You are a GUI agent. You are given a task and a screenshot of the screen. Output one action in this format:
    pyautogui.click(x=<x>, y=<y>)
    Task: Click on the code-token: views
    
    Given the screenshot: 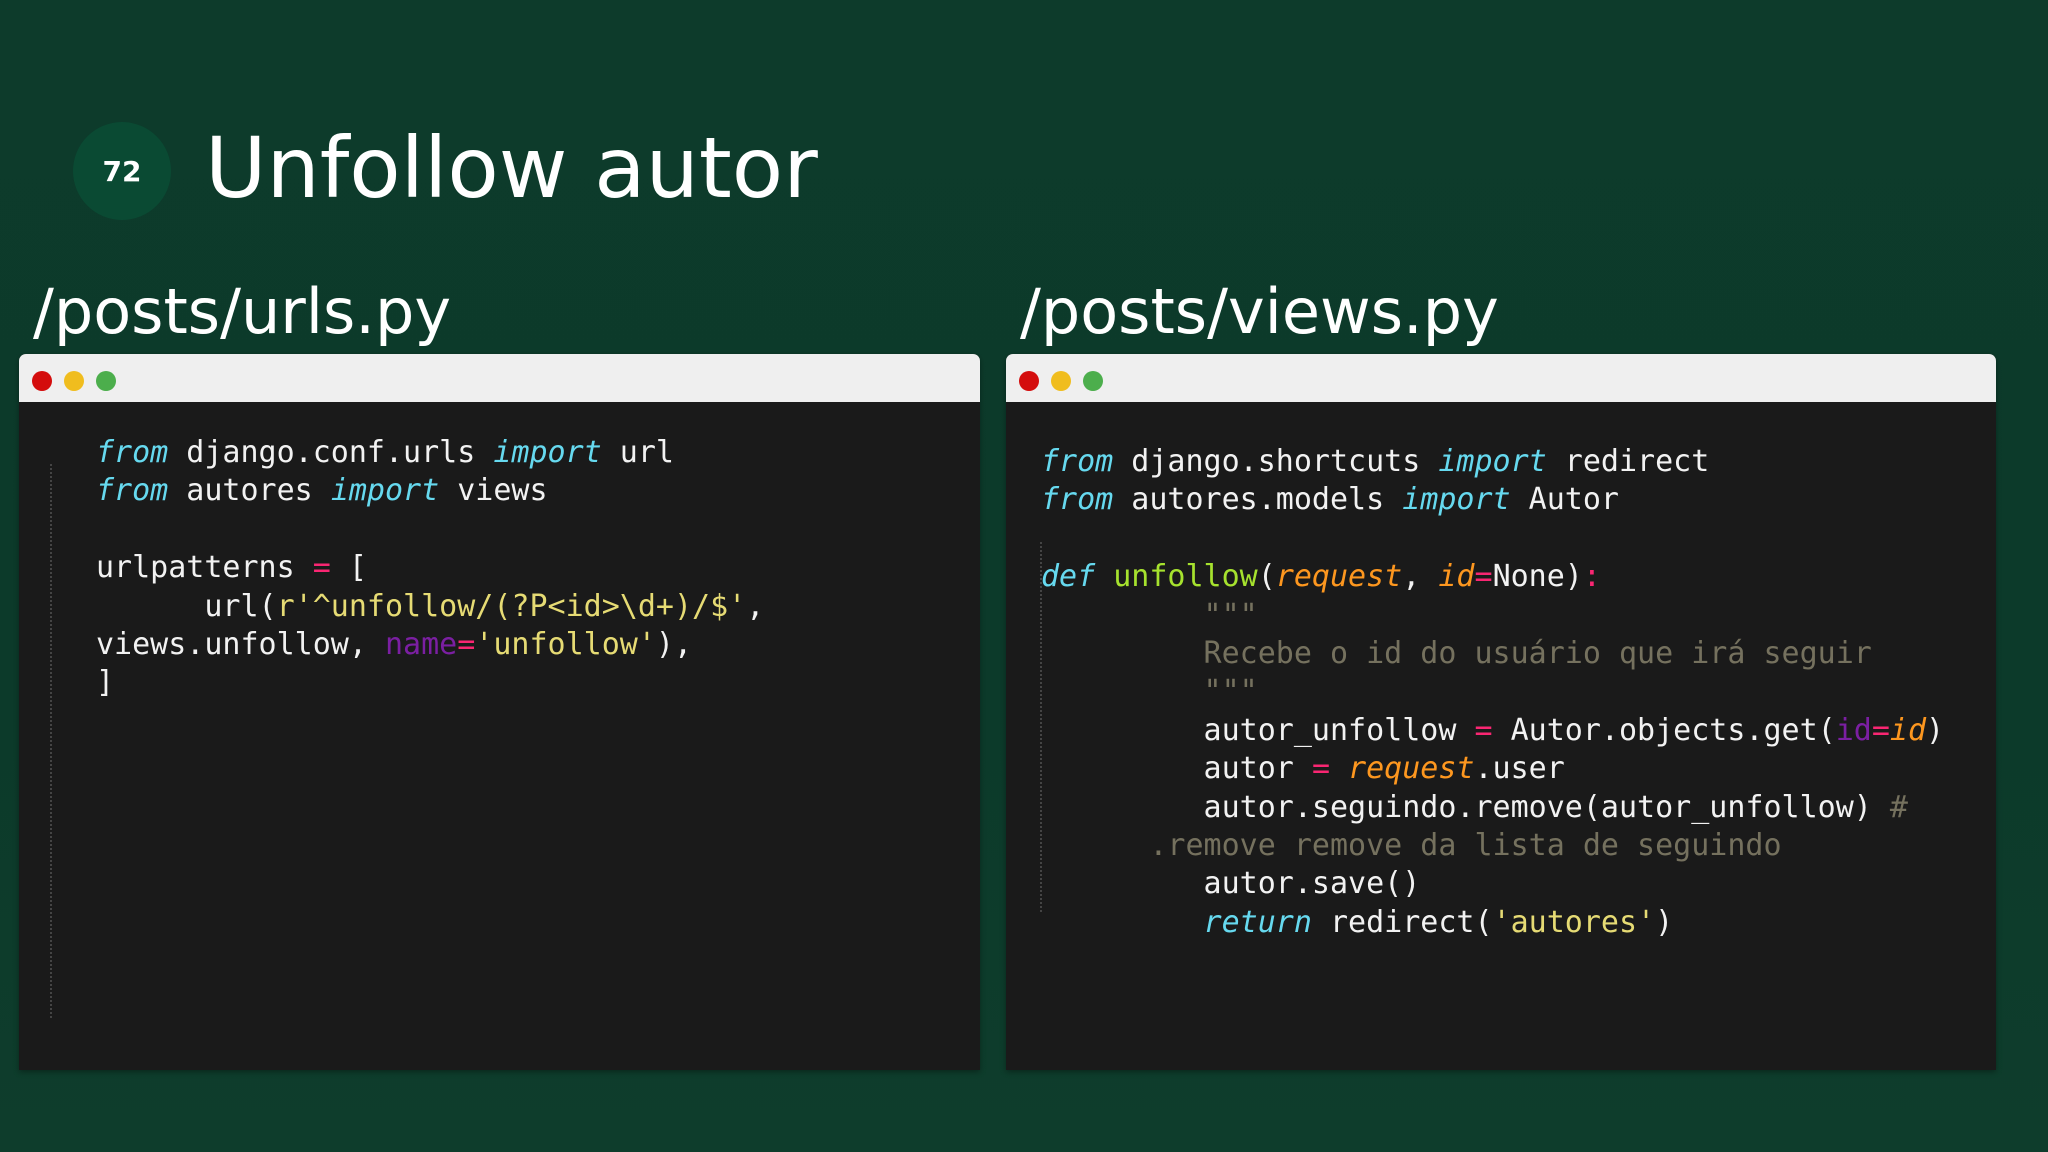 What is the action you would take?
    pyautogui.click(x=493, y=491)
    